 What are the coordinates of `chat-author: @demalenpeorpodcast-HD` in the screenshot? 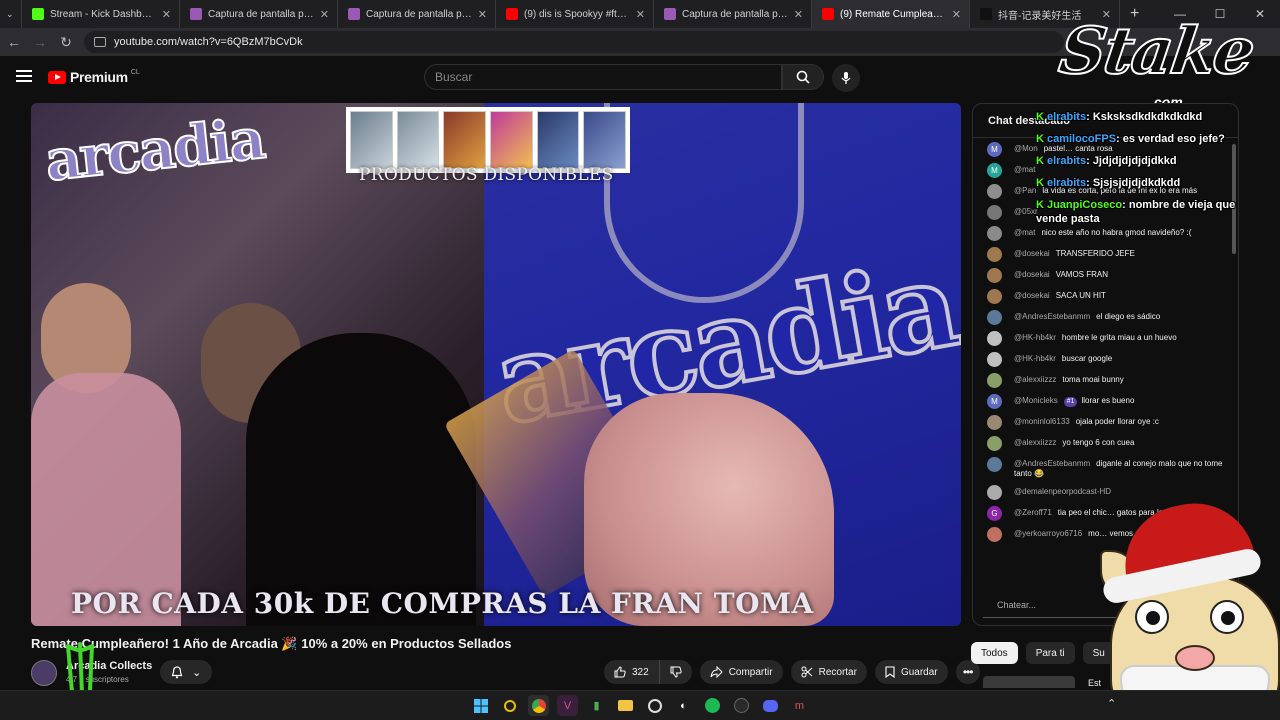 It's located at (1062, 491).